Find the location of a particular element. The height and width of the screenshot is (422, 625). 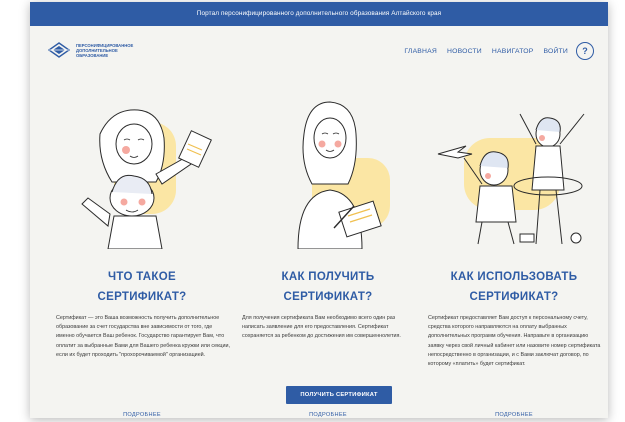

column-title: КАК ИСПОЛЬЗОВАТЬ СЕРТИФИКАТ? is located at coordinates (514, 287).